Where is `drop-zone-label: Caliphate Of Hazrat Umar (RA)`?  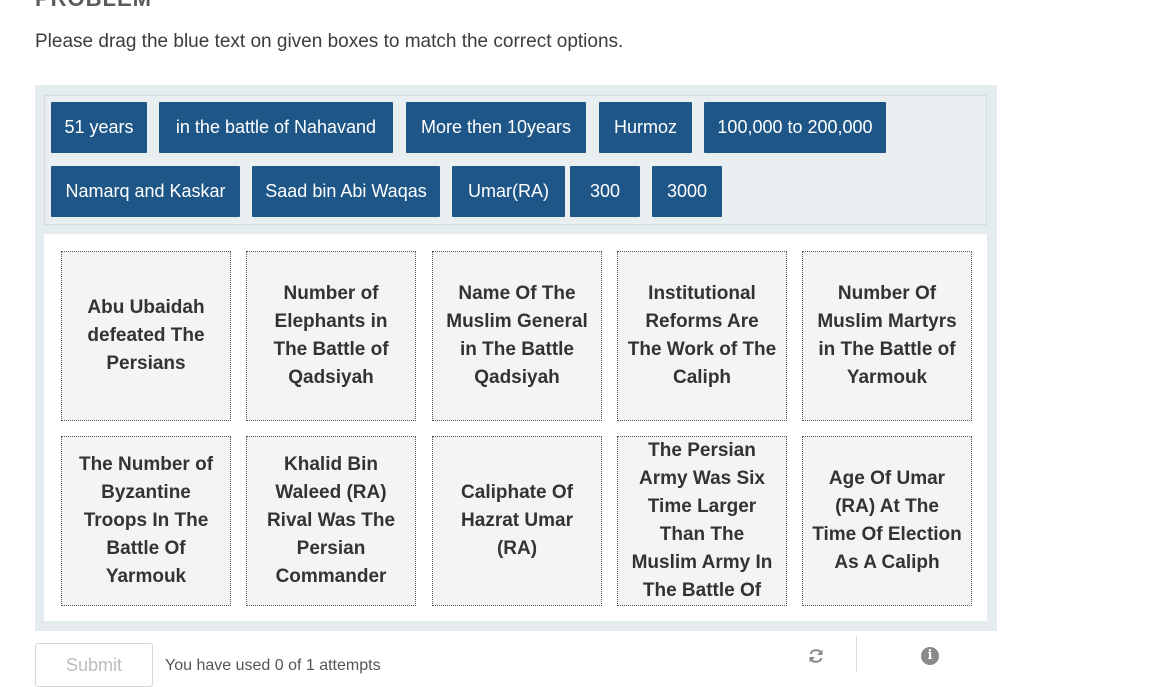
drop-zone-label: Caliphate Of Hazrat Umar (RA) is located at coordinates (517, 520).